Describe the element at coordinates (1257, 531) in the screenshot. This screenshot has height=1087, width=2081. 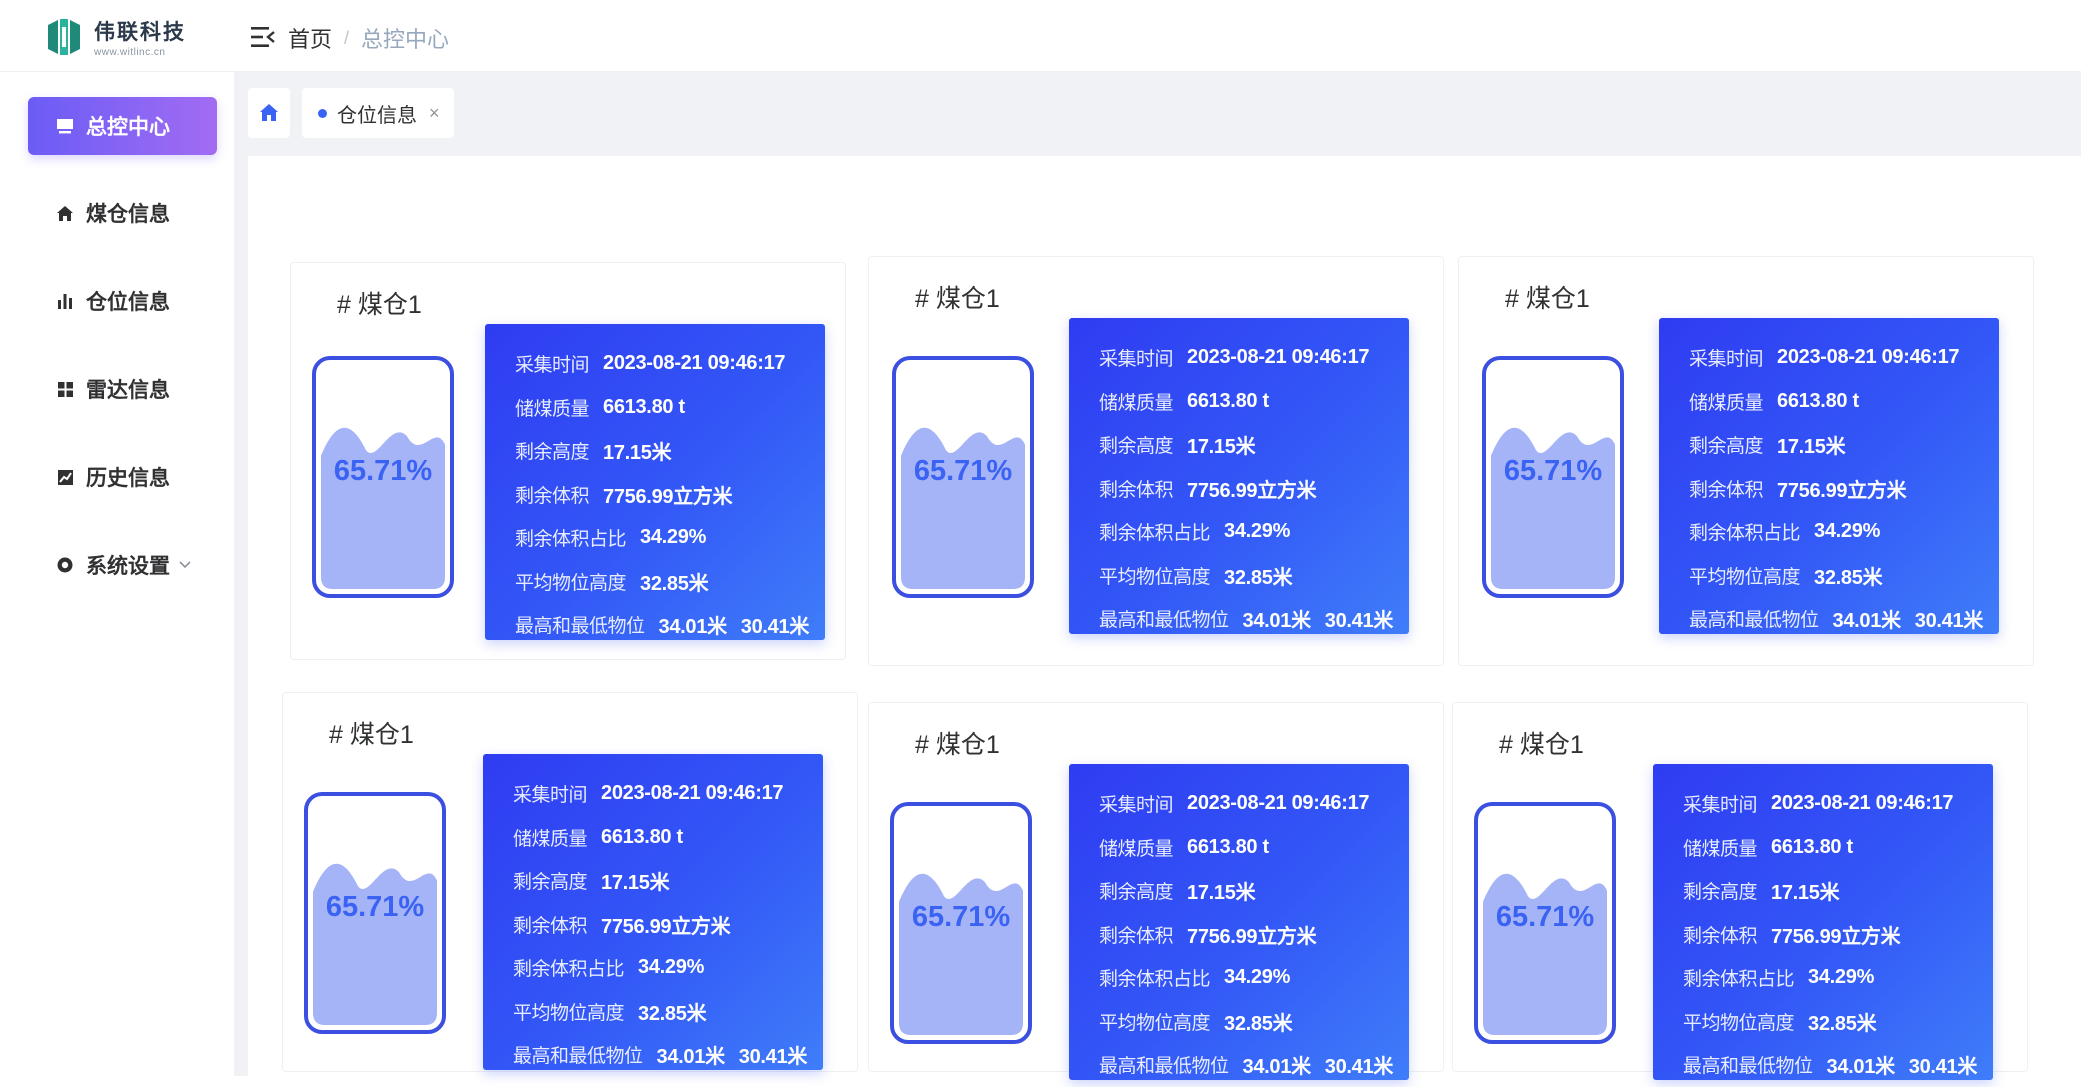
I see `info-value: 34.29%` at that location.